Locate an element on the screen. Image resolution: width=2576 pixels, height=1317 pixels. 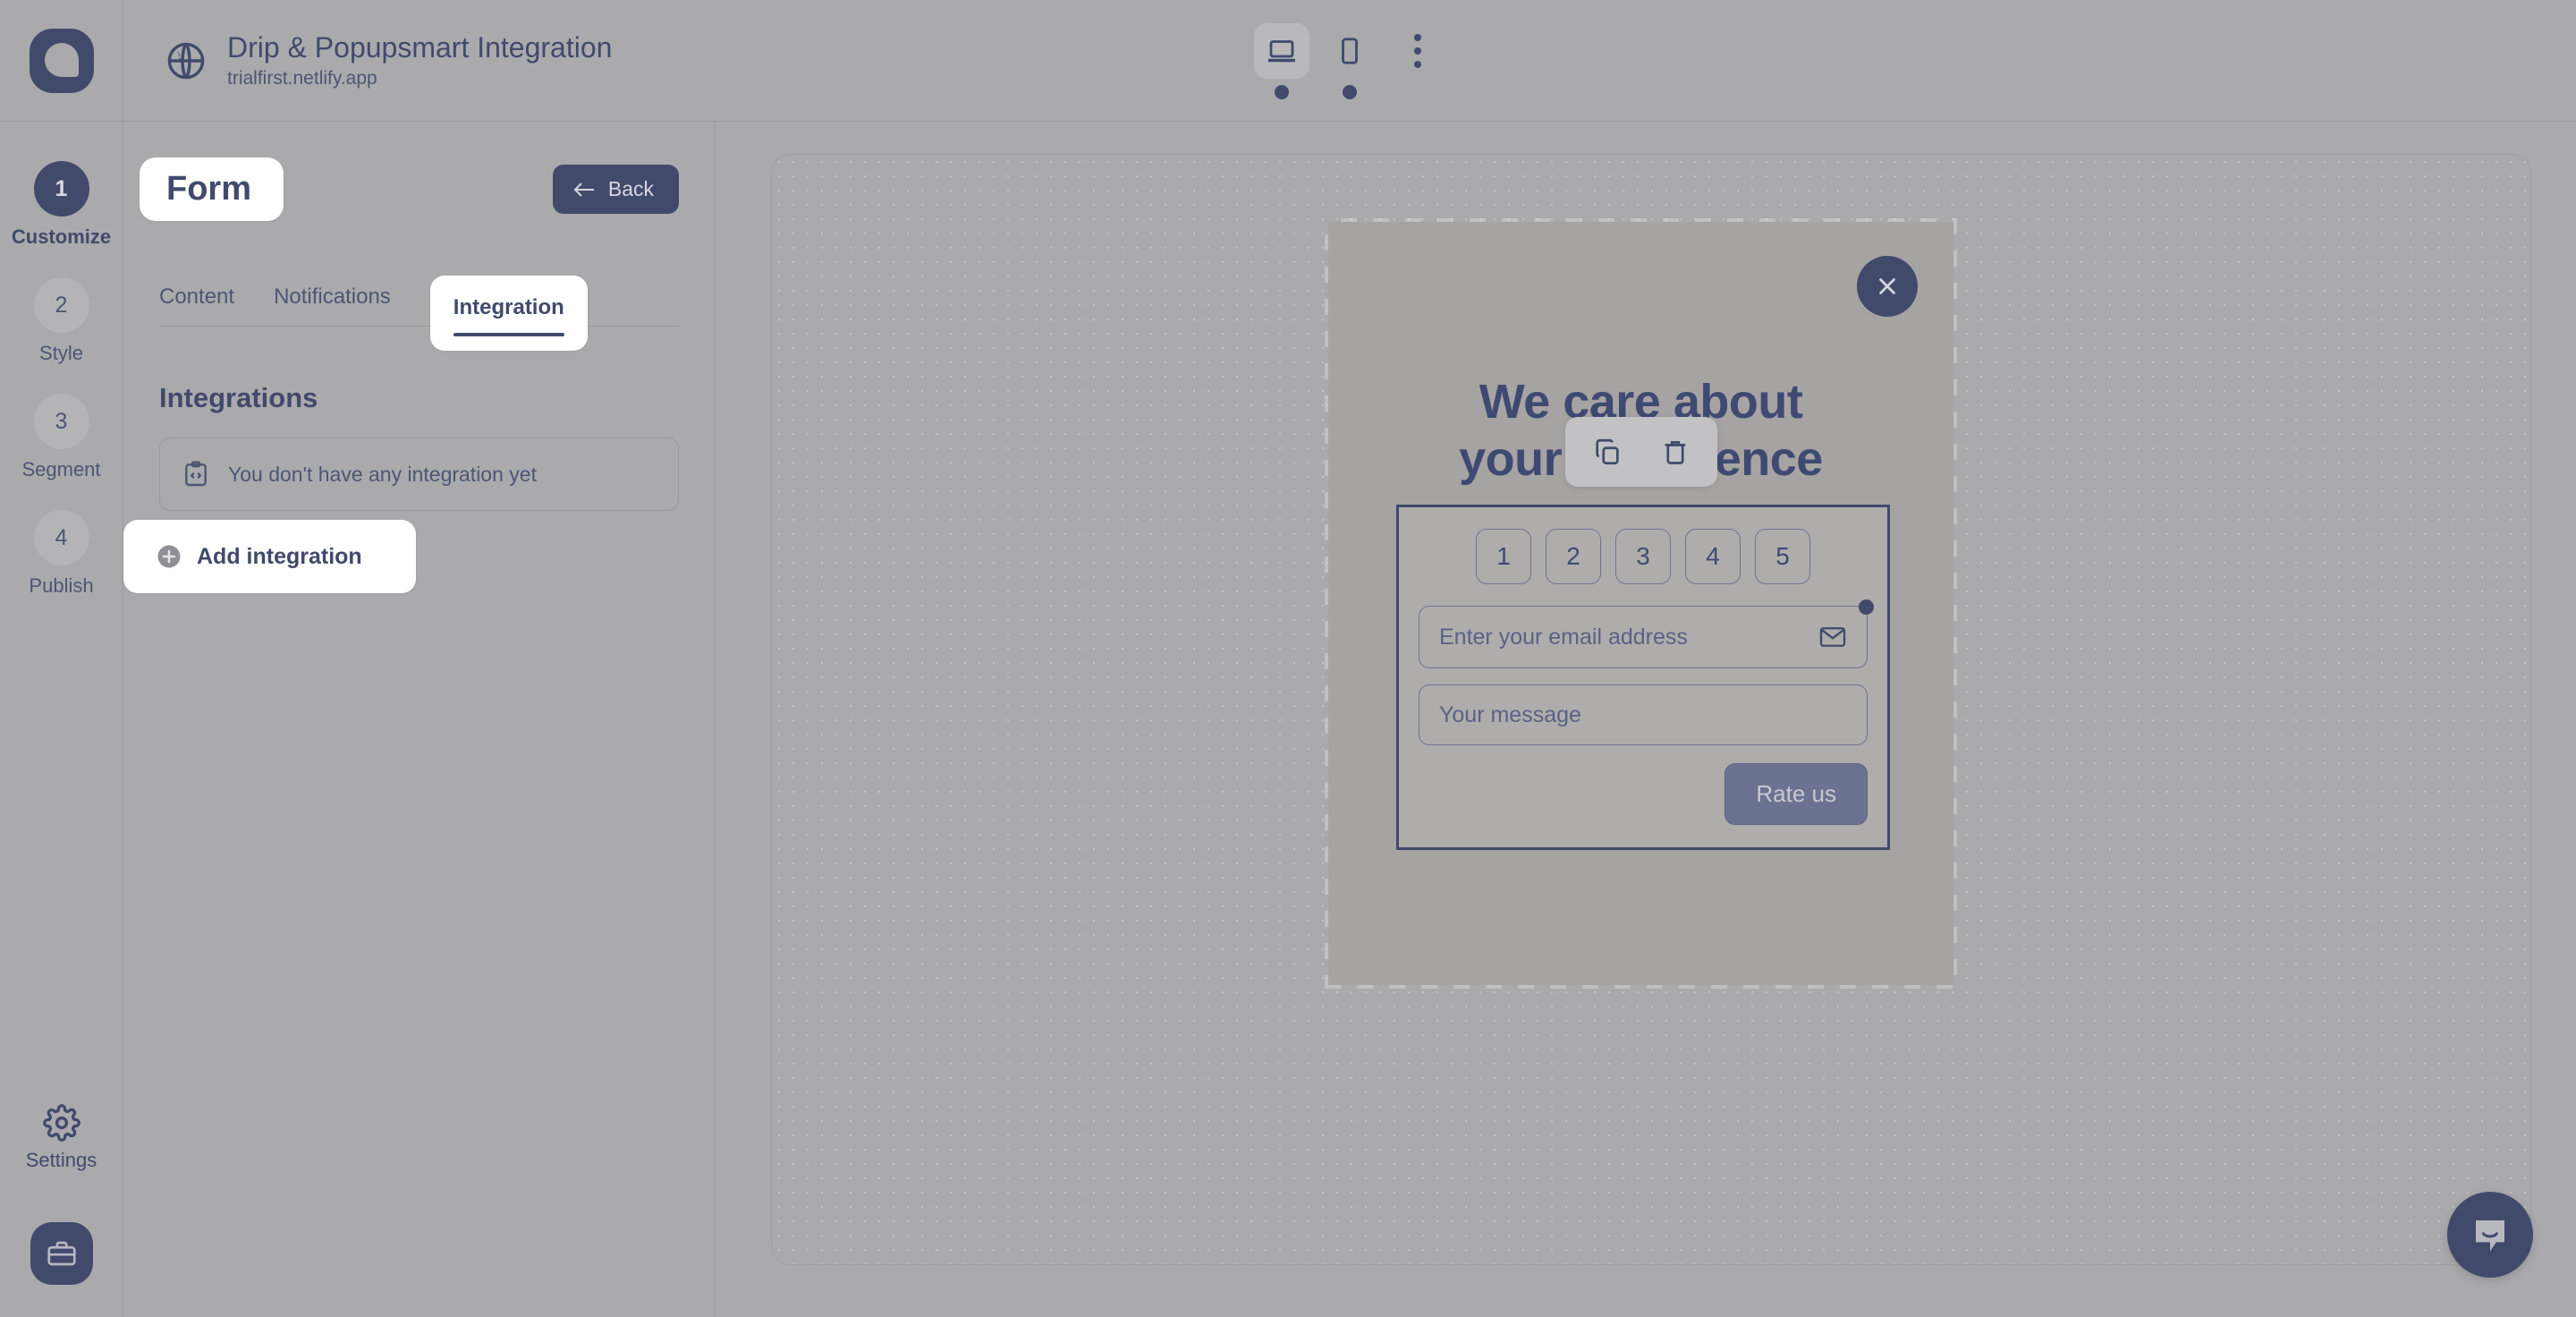
site-url: trialfirst.netlify.app is located at coordinates (302, 78).